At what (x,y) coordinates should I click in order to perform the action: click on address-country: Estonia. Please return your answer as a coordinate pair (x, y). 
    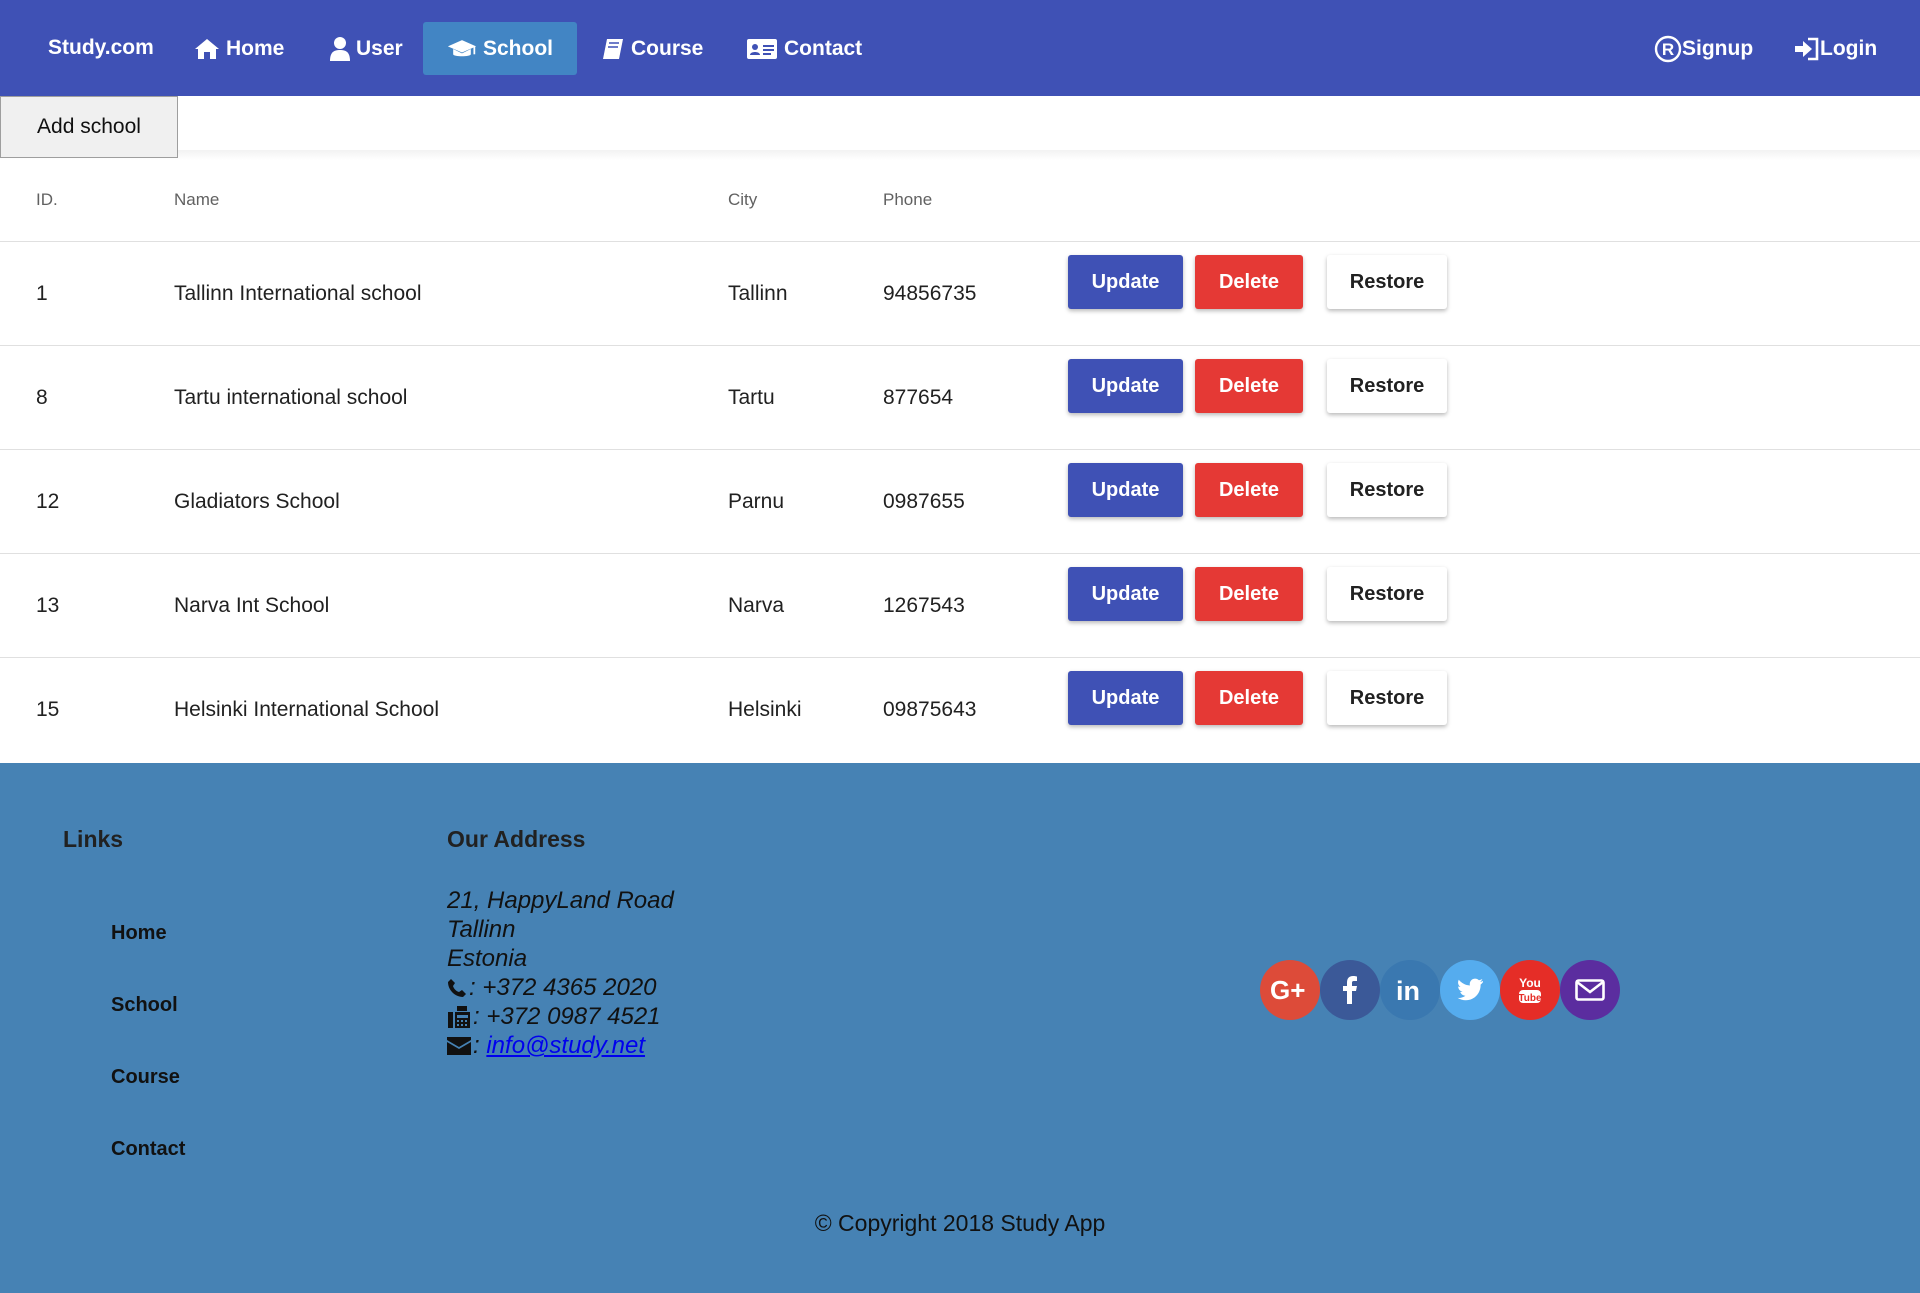
    Looking at the image, I should click on (487, 958).